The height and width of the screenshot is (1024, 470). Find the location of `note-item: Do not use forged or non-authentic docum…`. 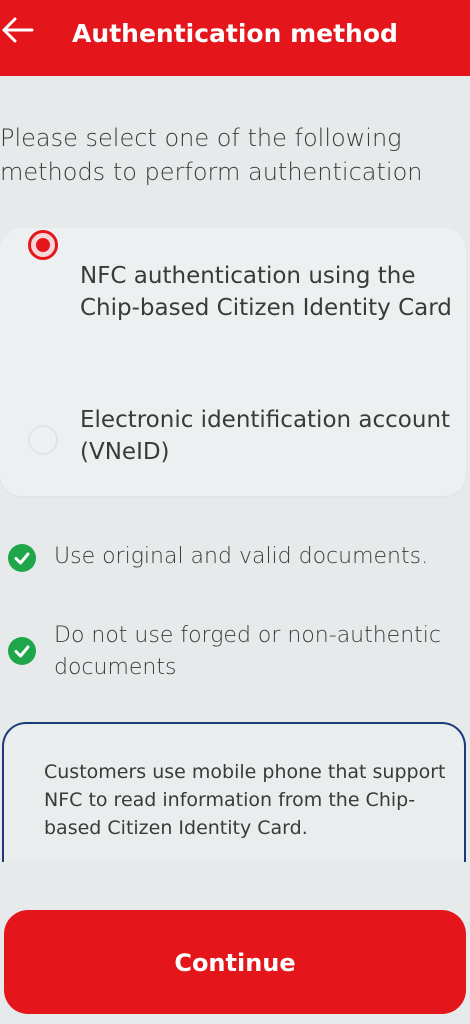

note-item: Do not use forged or non-authentic docum… is located at coordinates (235, 653).